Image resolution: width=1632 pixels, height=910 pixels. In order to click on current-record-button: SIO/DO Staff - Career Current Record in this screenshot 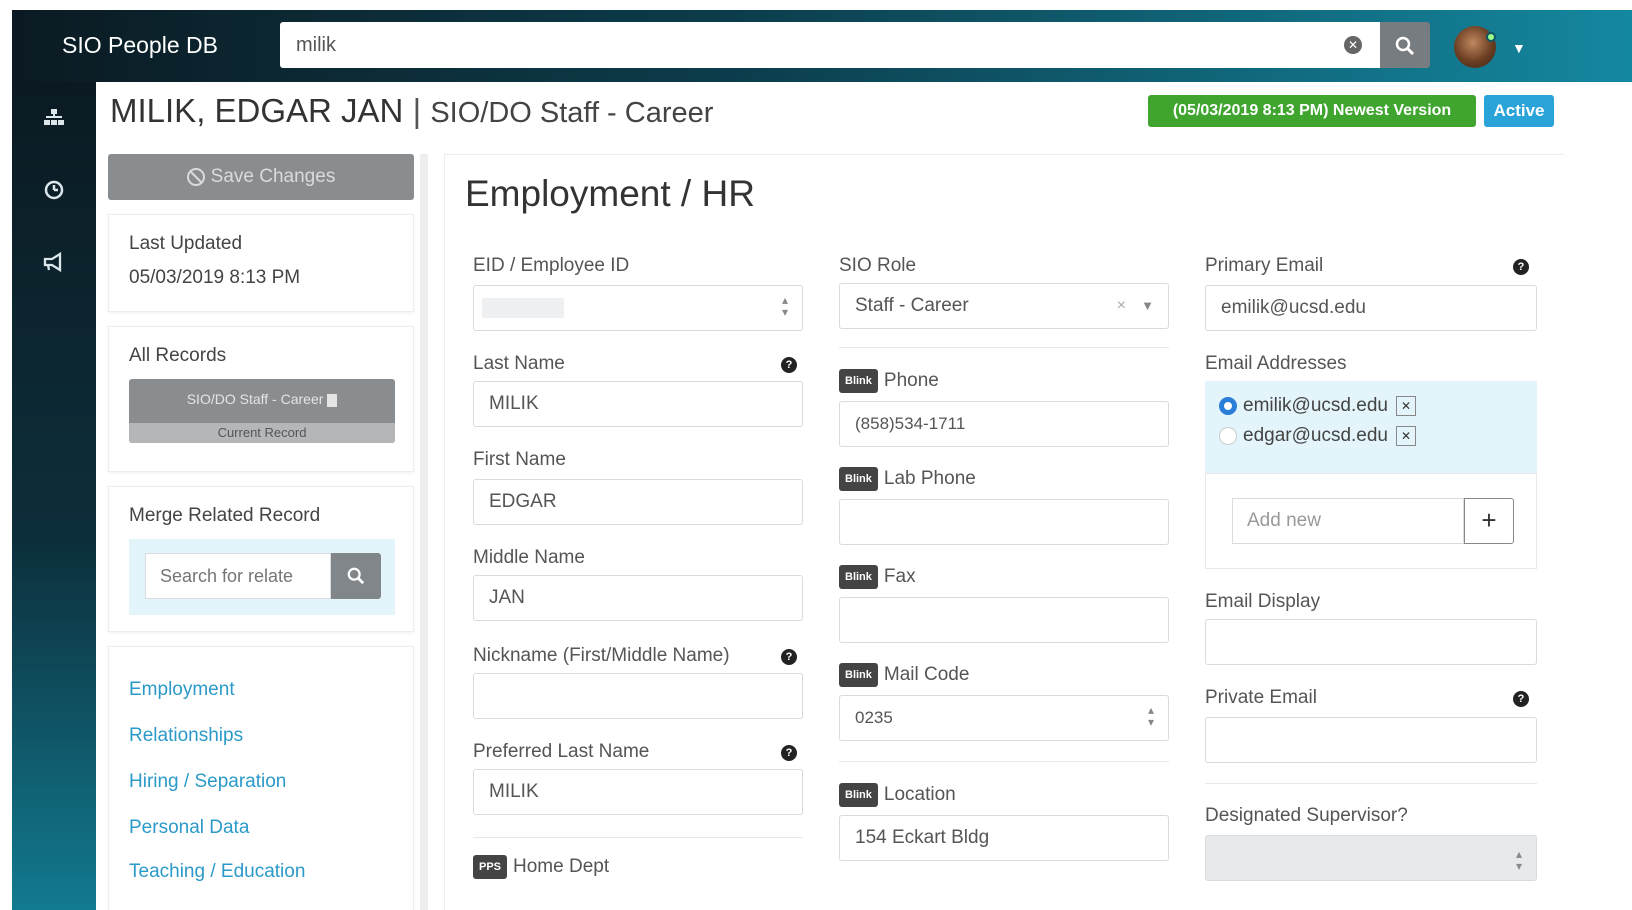, I will do `click(262, 411)`.